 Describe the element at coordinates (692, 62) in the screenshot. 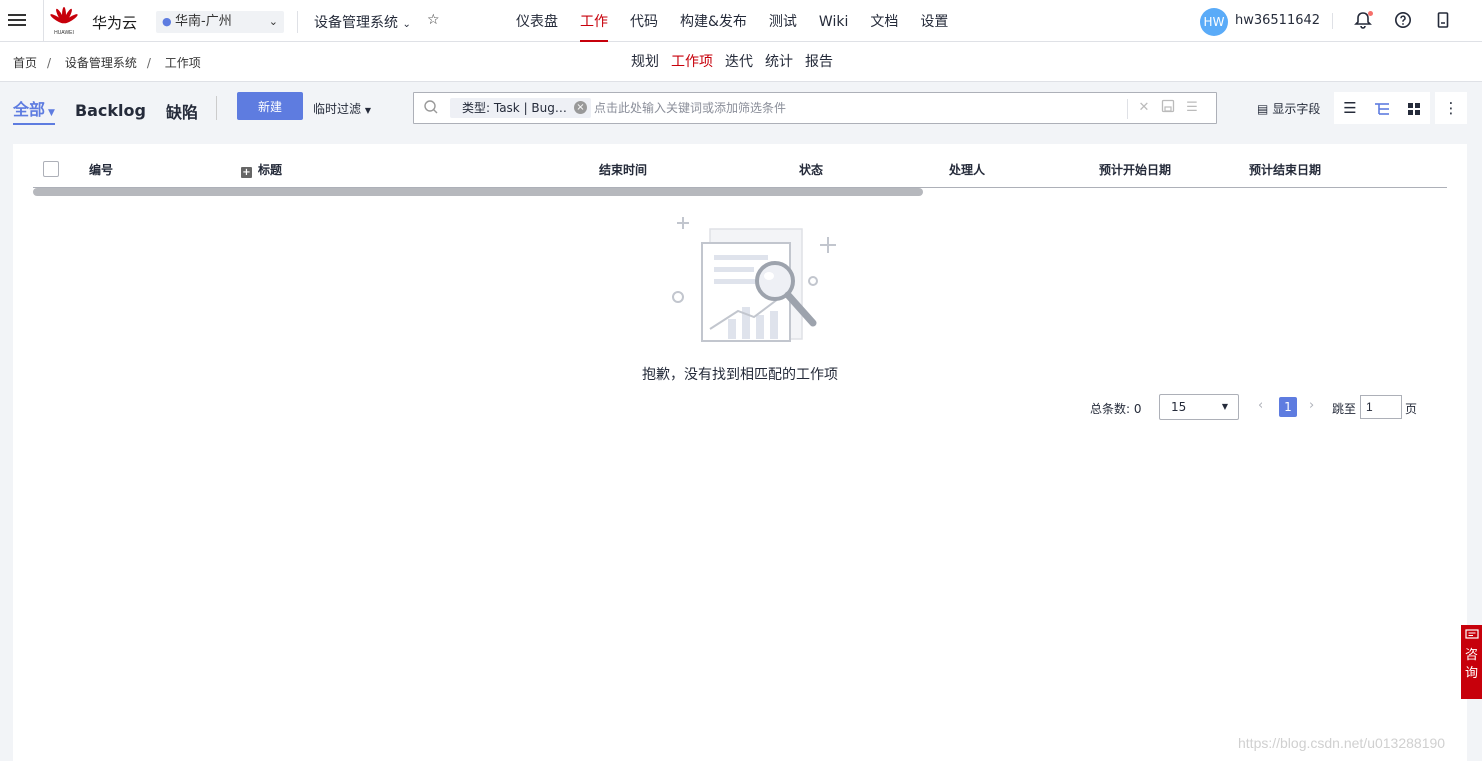

I see `subnav-tab-workitems: 工作项` at that location.